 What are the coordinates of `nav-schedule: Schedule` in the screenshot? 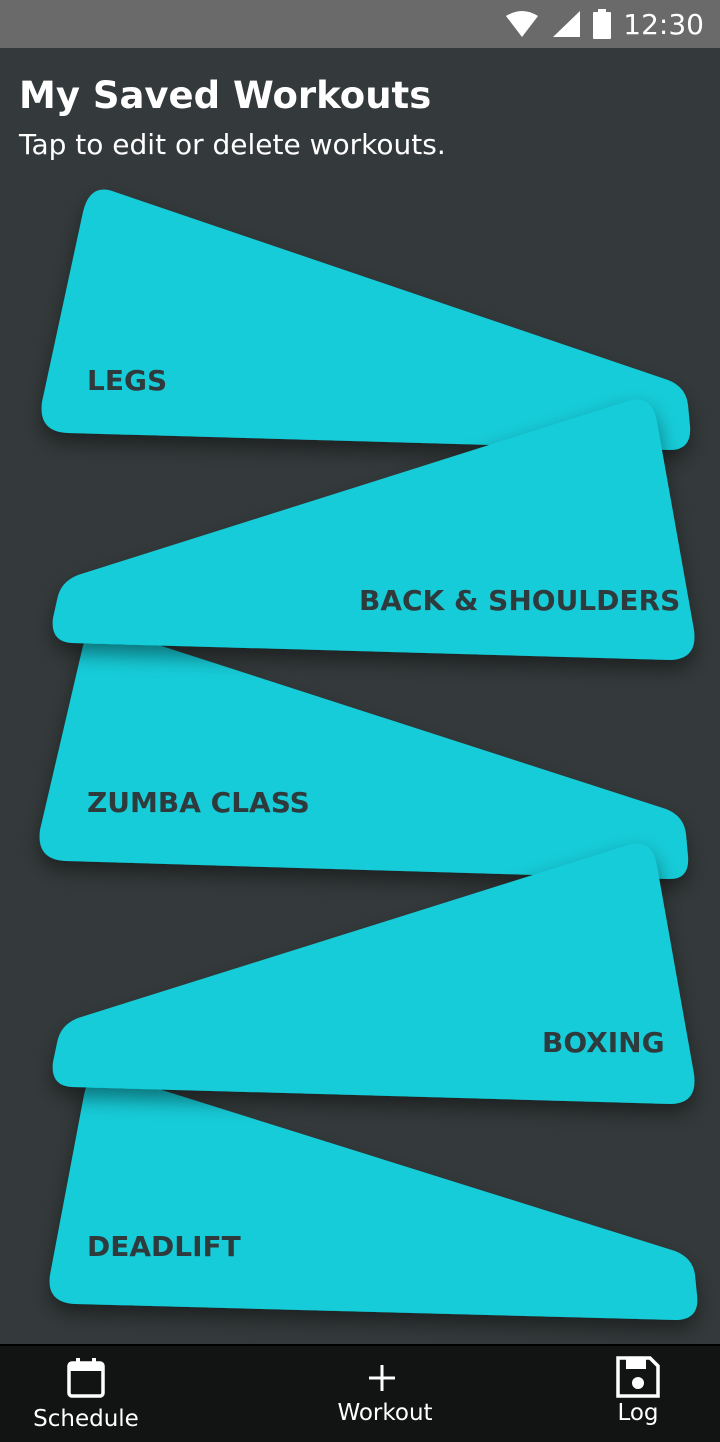 It's located at (86, 1394).